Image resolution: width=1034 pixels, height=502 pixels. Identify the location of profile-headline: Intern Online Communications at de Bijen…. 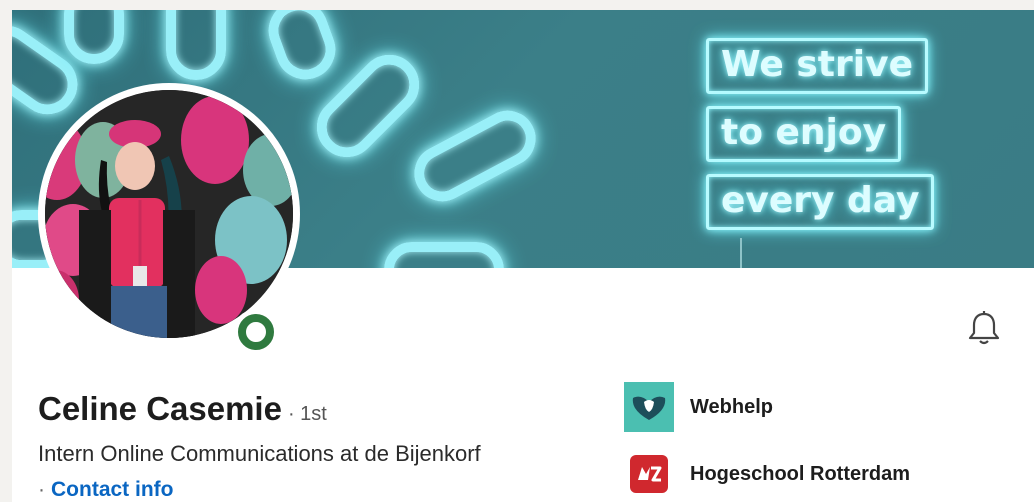
(259, 453).